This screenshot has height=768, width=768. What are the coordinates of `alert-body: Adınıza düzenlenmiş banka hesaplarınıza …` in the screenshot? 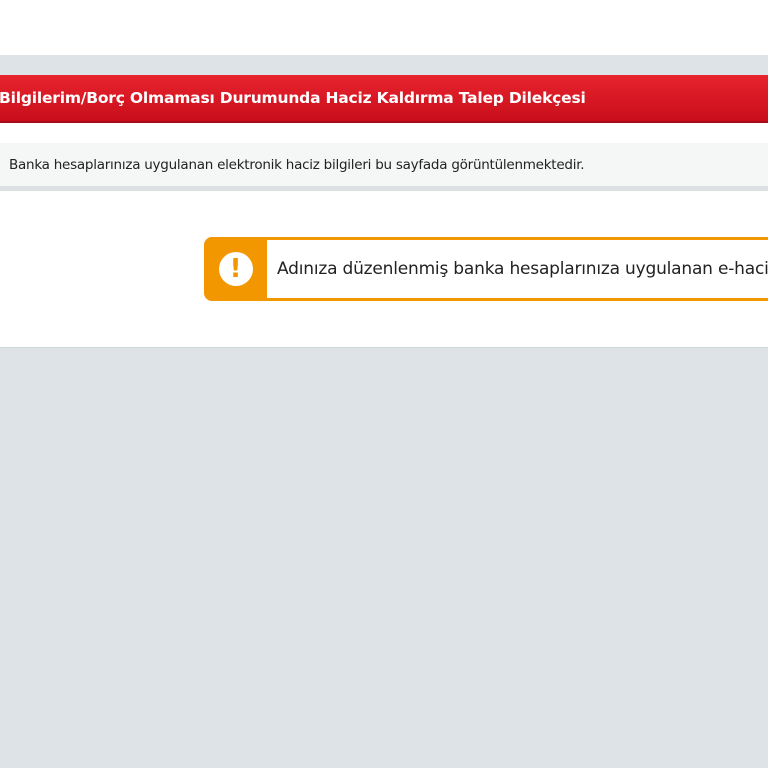 It's located at (517, 269).